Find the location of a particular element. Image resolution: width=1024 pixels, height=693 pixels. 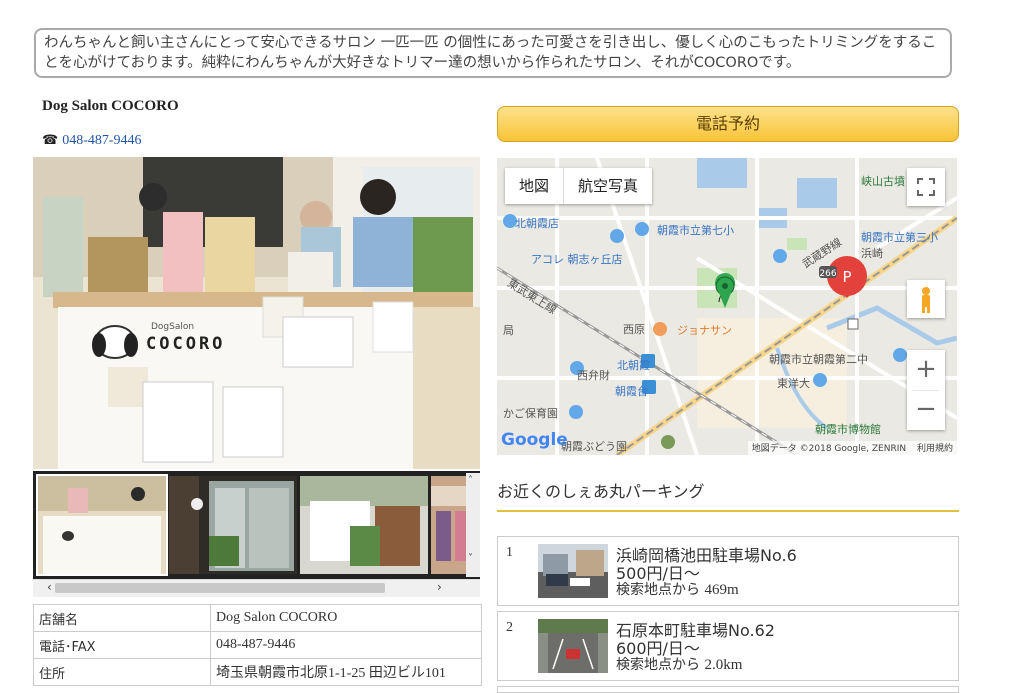

map-label: 北朝霞 is located at coordinates (633, 365).